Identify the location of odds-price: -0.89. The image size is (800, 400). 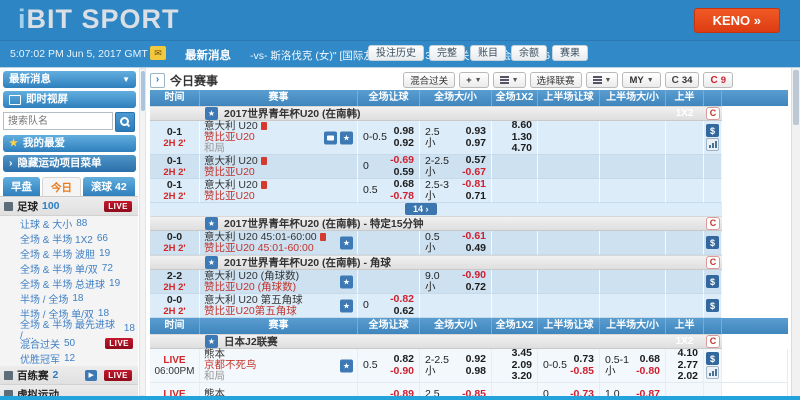
(402, 392).